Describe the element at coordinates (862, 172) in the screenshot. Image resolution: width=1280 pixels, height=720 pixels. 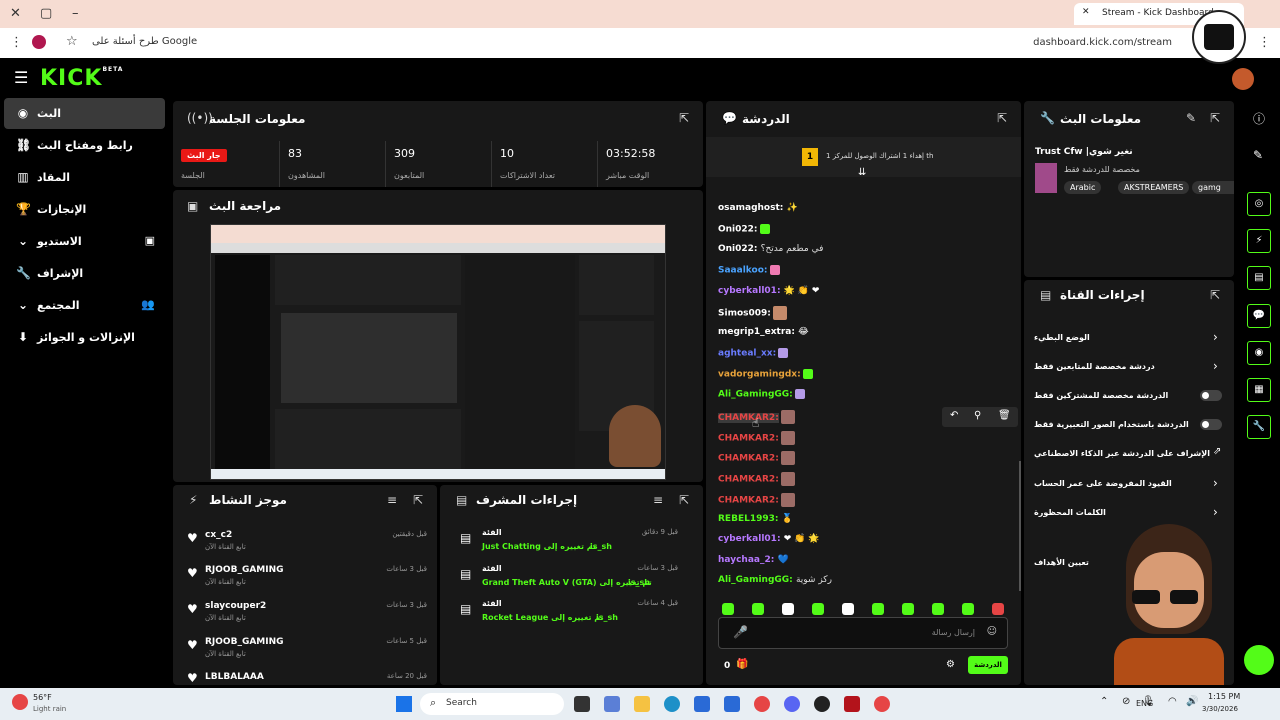
I see `scroll-down-icon: ⇊` at that location.